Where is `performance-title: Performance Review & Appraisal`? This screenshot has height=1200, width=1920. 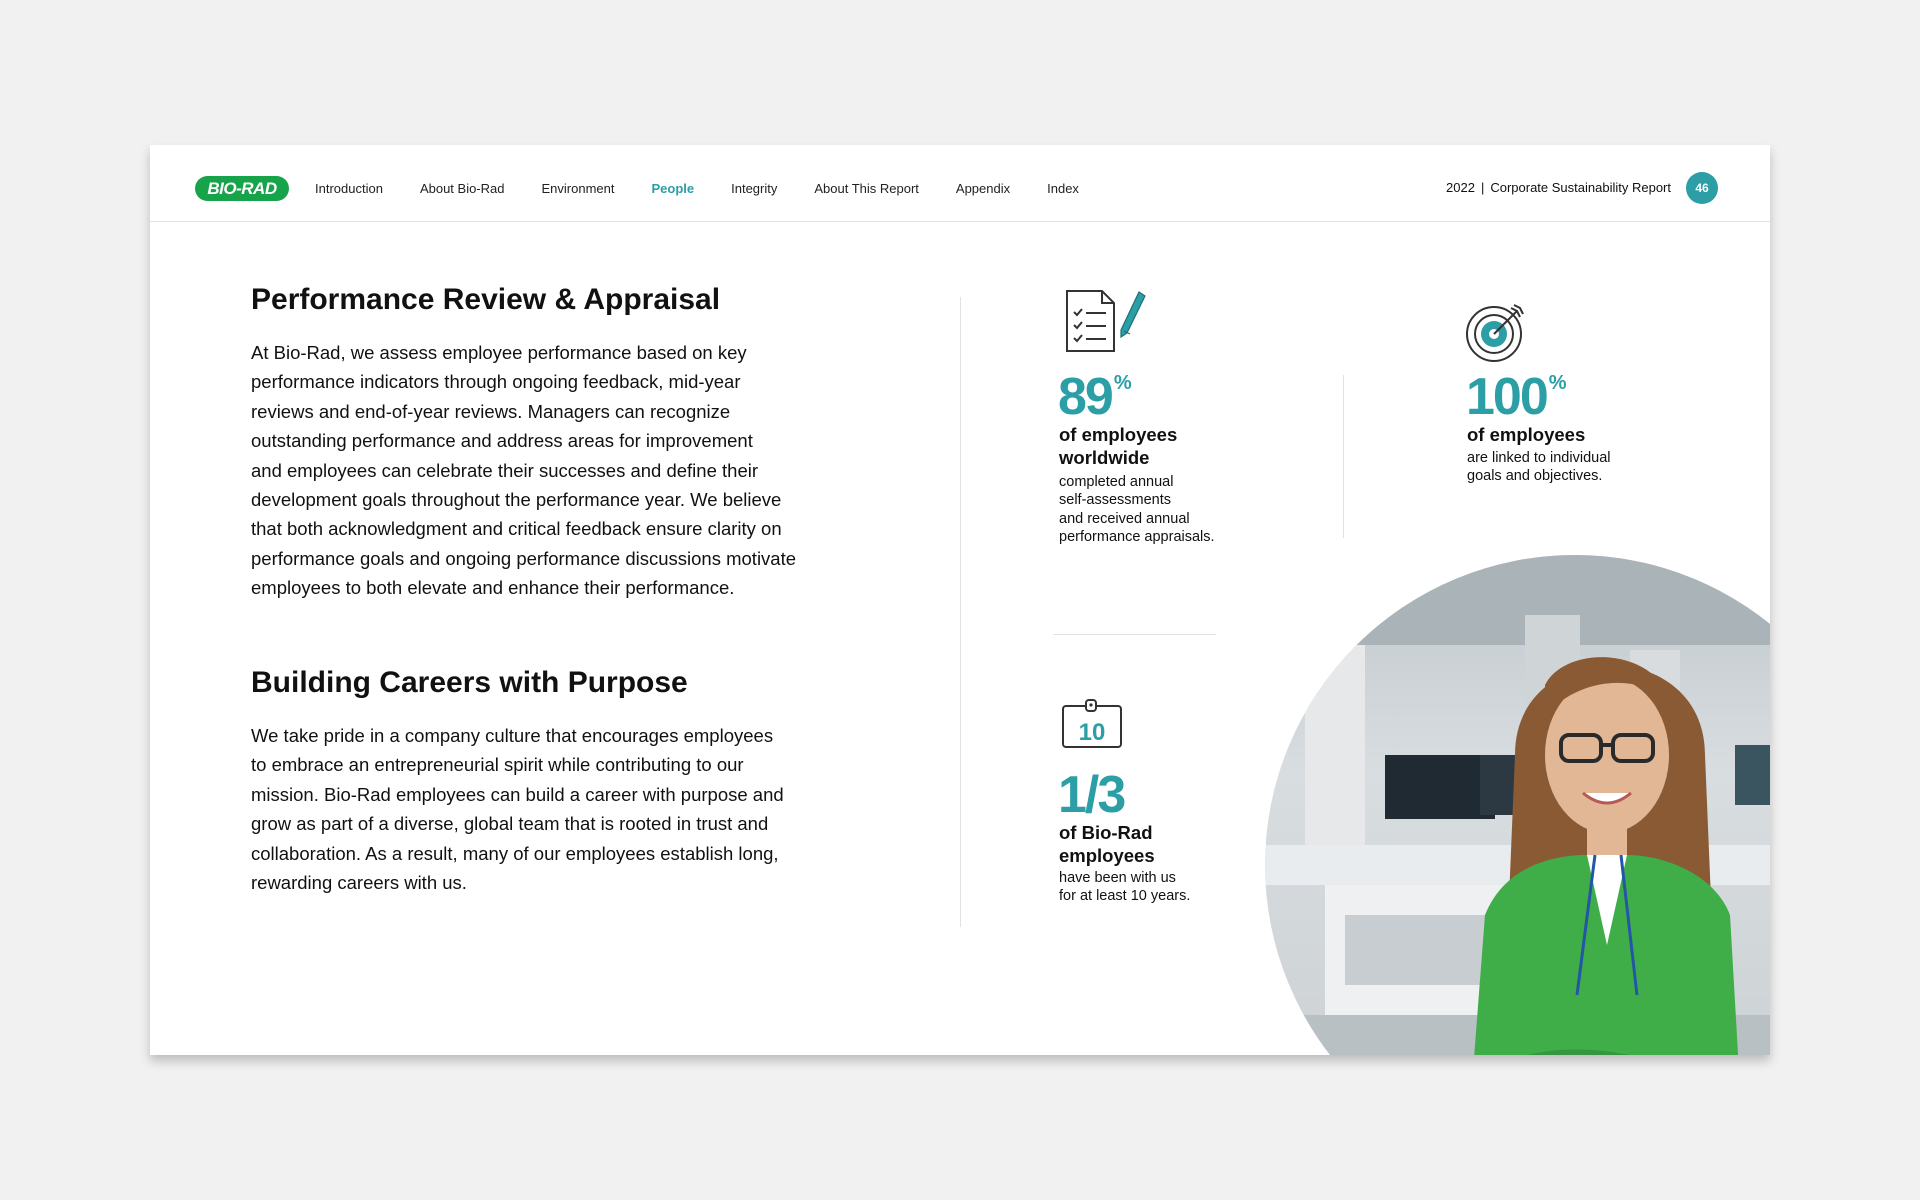
performance-title: Performance Review & Appraisal is located at coordinates (486, 299).